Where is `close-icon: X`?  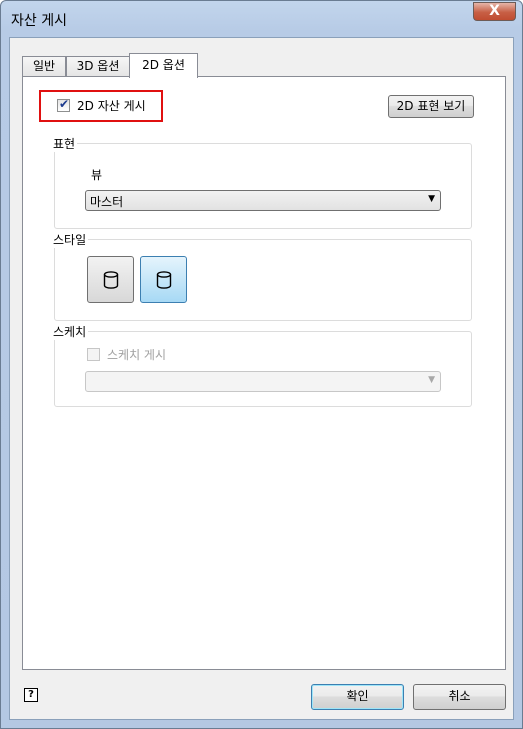 close-icon: X is located at coordinates (494, 11).